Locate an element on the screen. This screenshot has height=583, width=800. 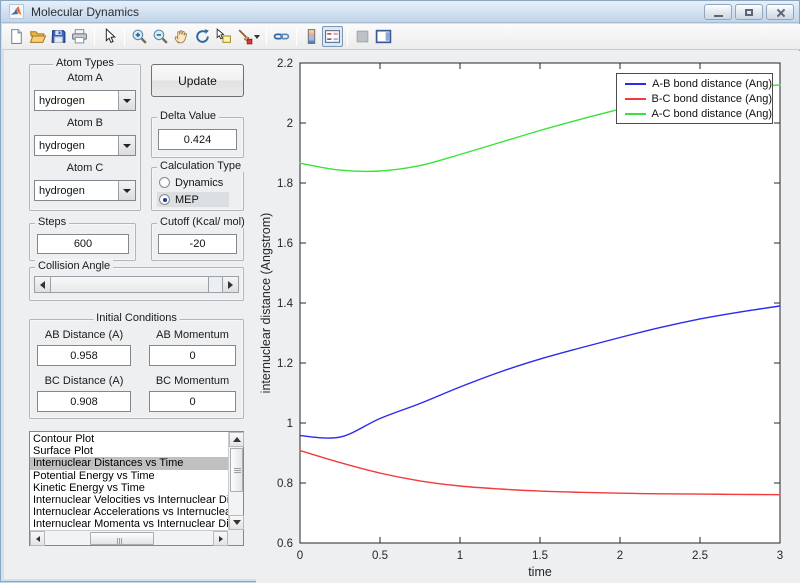
print-figure-icon is located at coordinates (79, 36).